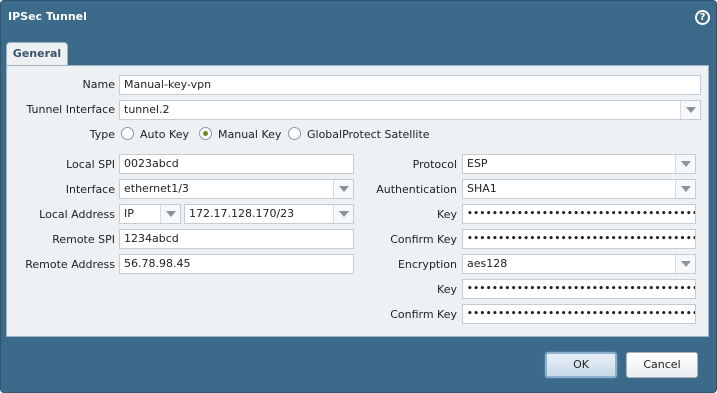 The image size is (717, 393). What do you see at coordinates (150, 214) in the screenshot?
I see `local-address-type-select: IP` at bounding box center [150, 214].